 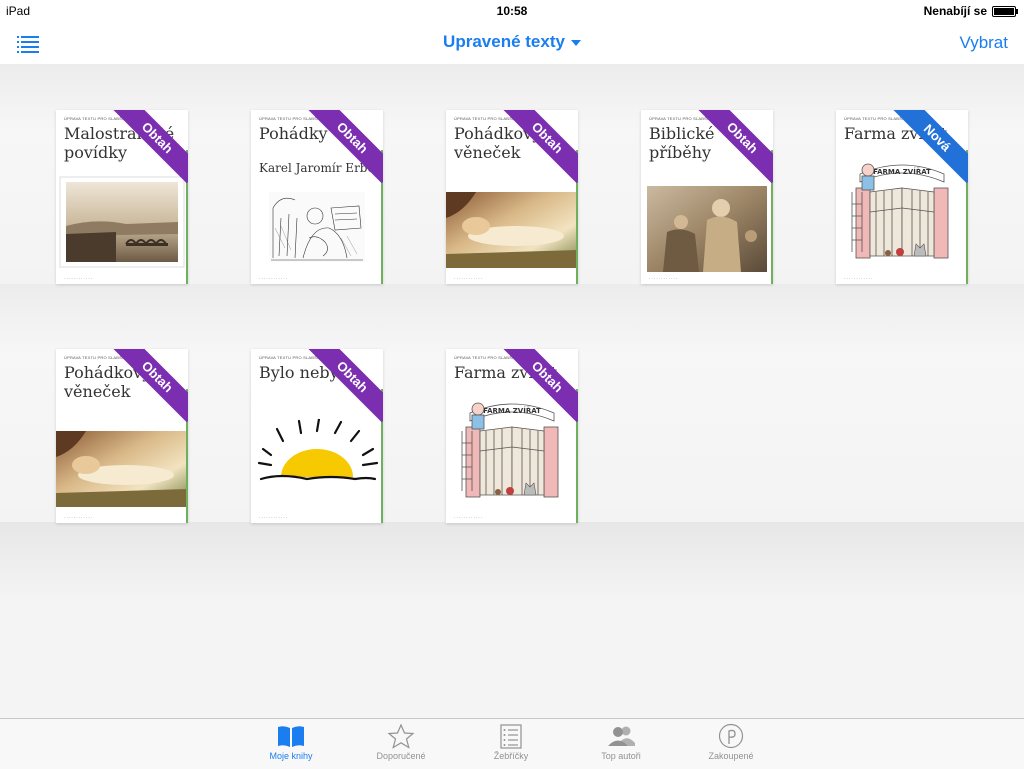 I want to click on tab-charts: Žebříčky, so click(x=511, y=742).